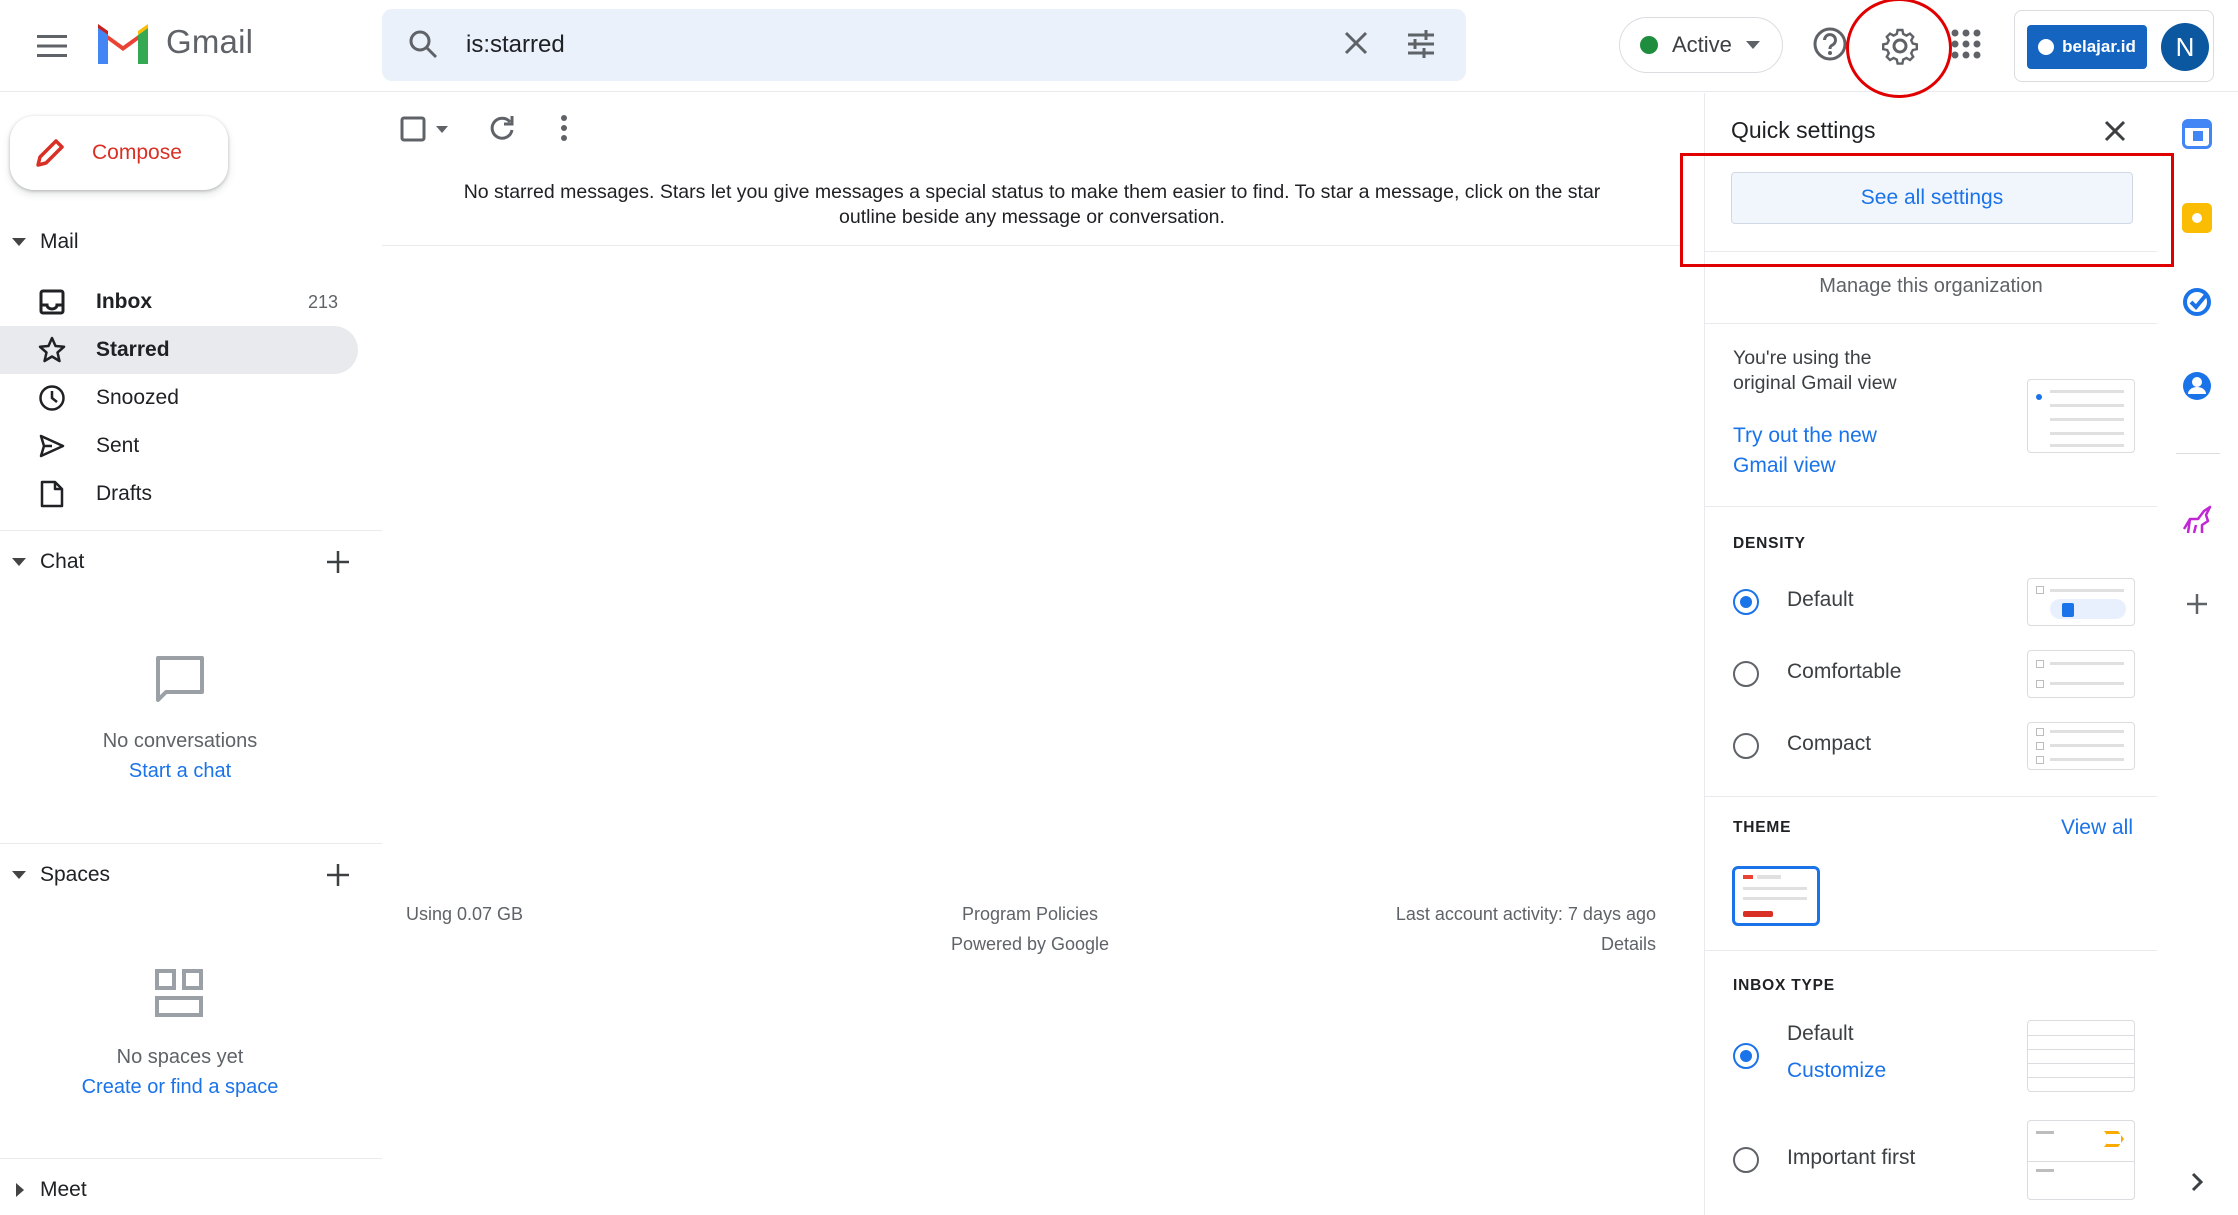  Describe the element at coordinates (564, 128) in the screenshot. I see `more-vert-icon` at that location.